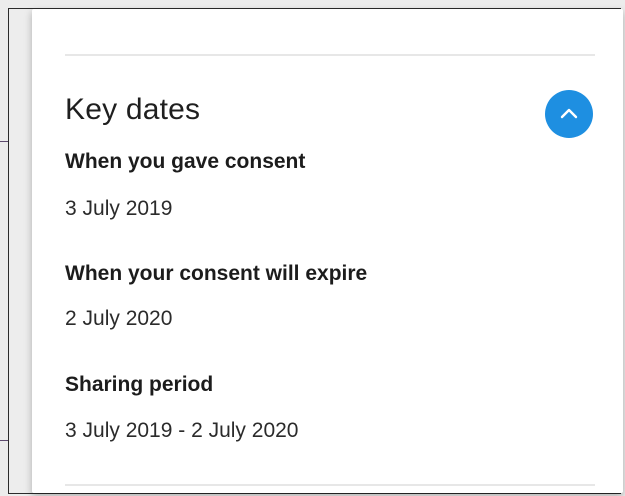  I want to click on collapse-toggle-button, so click(569, 114).